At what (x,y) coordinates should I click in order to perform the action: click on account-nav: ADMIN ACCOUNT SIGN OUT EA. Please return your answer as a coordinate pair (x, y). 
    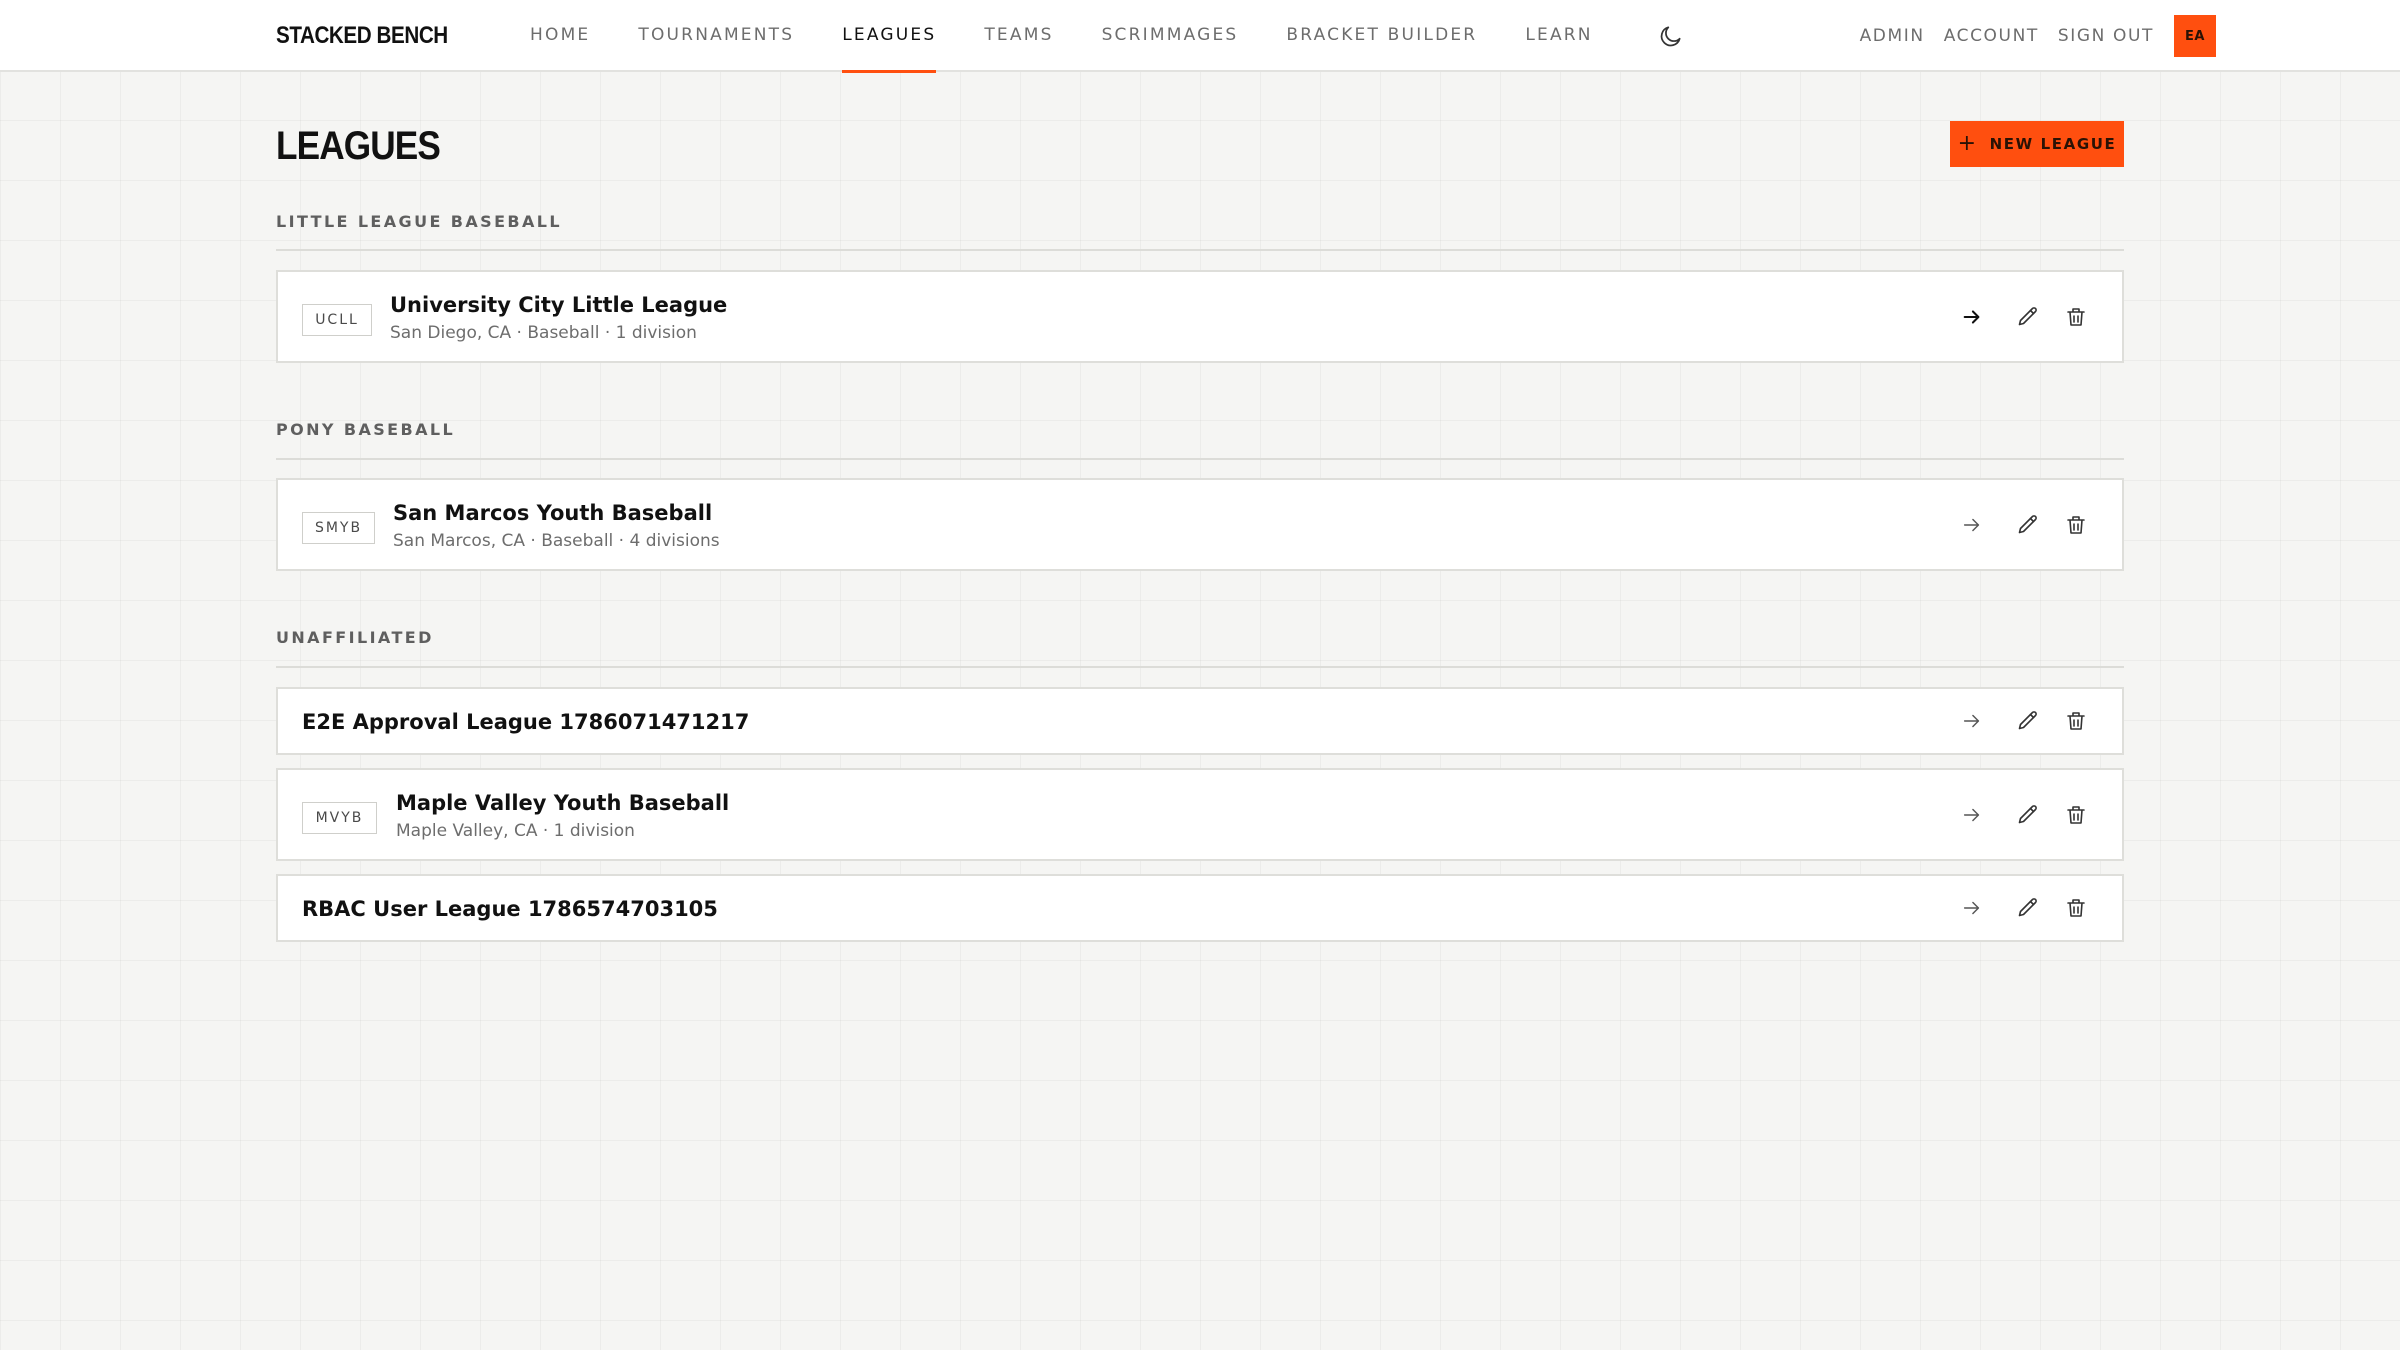
    Looking at the image, I should click on (2028, 36).